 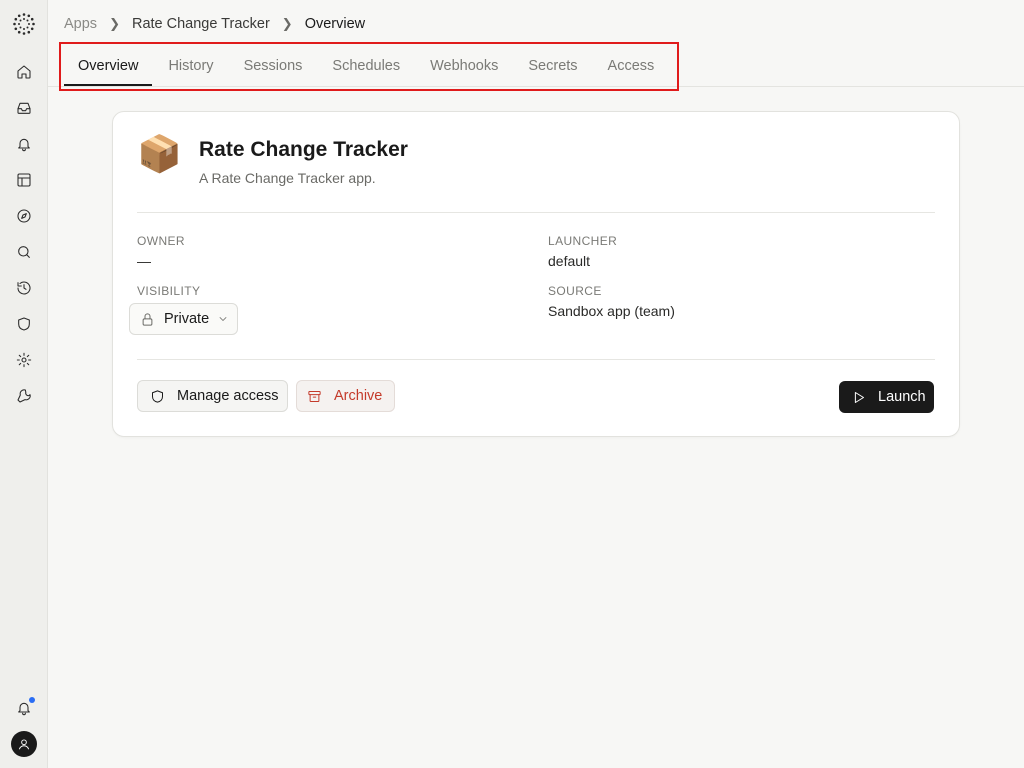 What do you see at coordinates (314, 396) in the screenshot?
I see `archive-icon` at bounding box center [314, 396].